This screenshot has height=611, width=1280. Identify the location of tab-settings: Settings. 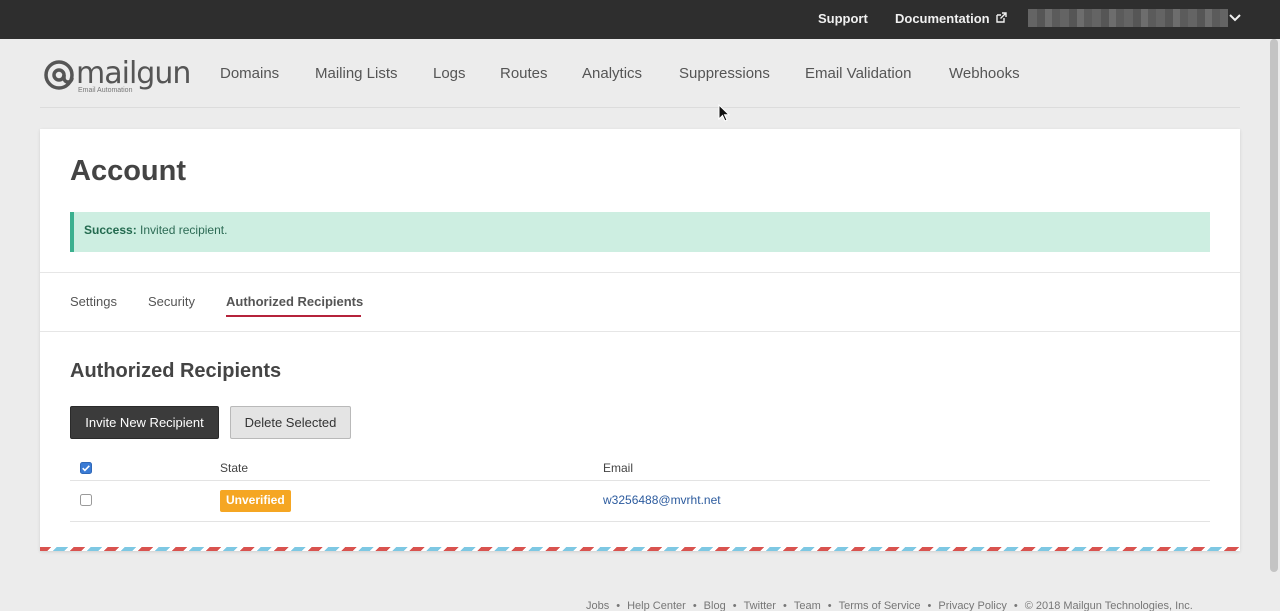
(93, 301).